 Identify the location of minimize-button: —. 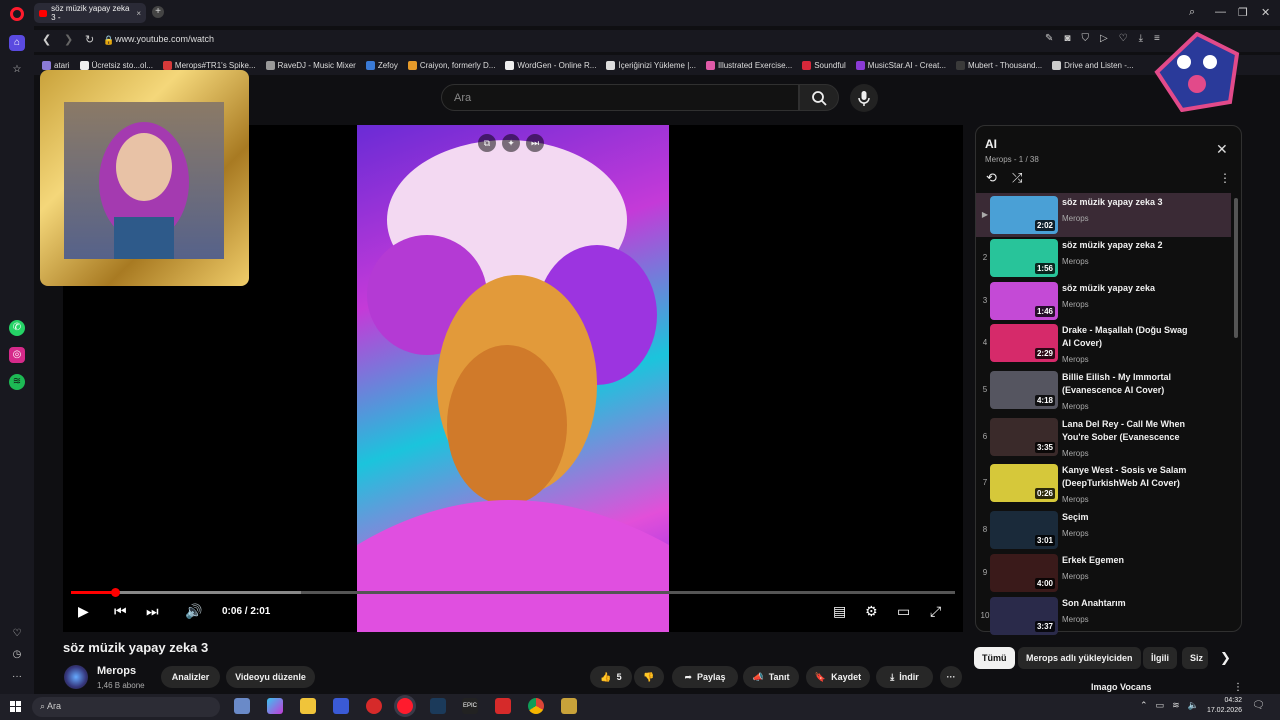
(1220, 12).